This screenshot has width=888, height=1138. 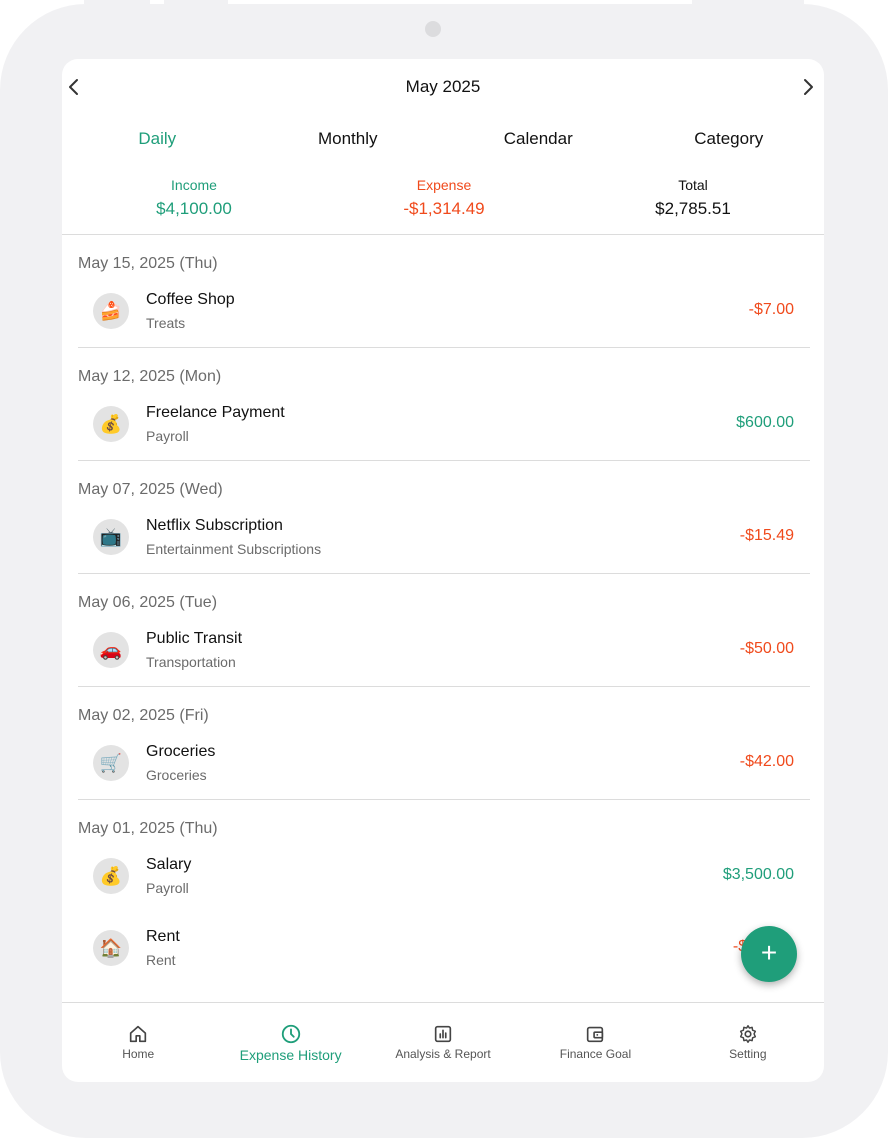 I want to click on transaction-title: Coffee Shop, so click(x=190, y=299).